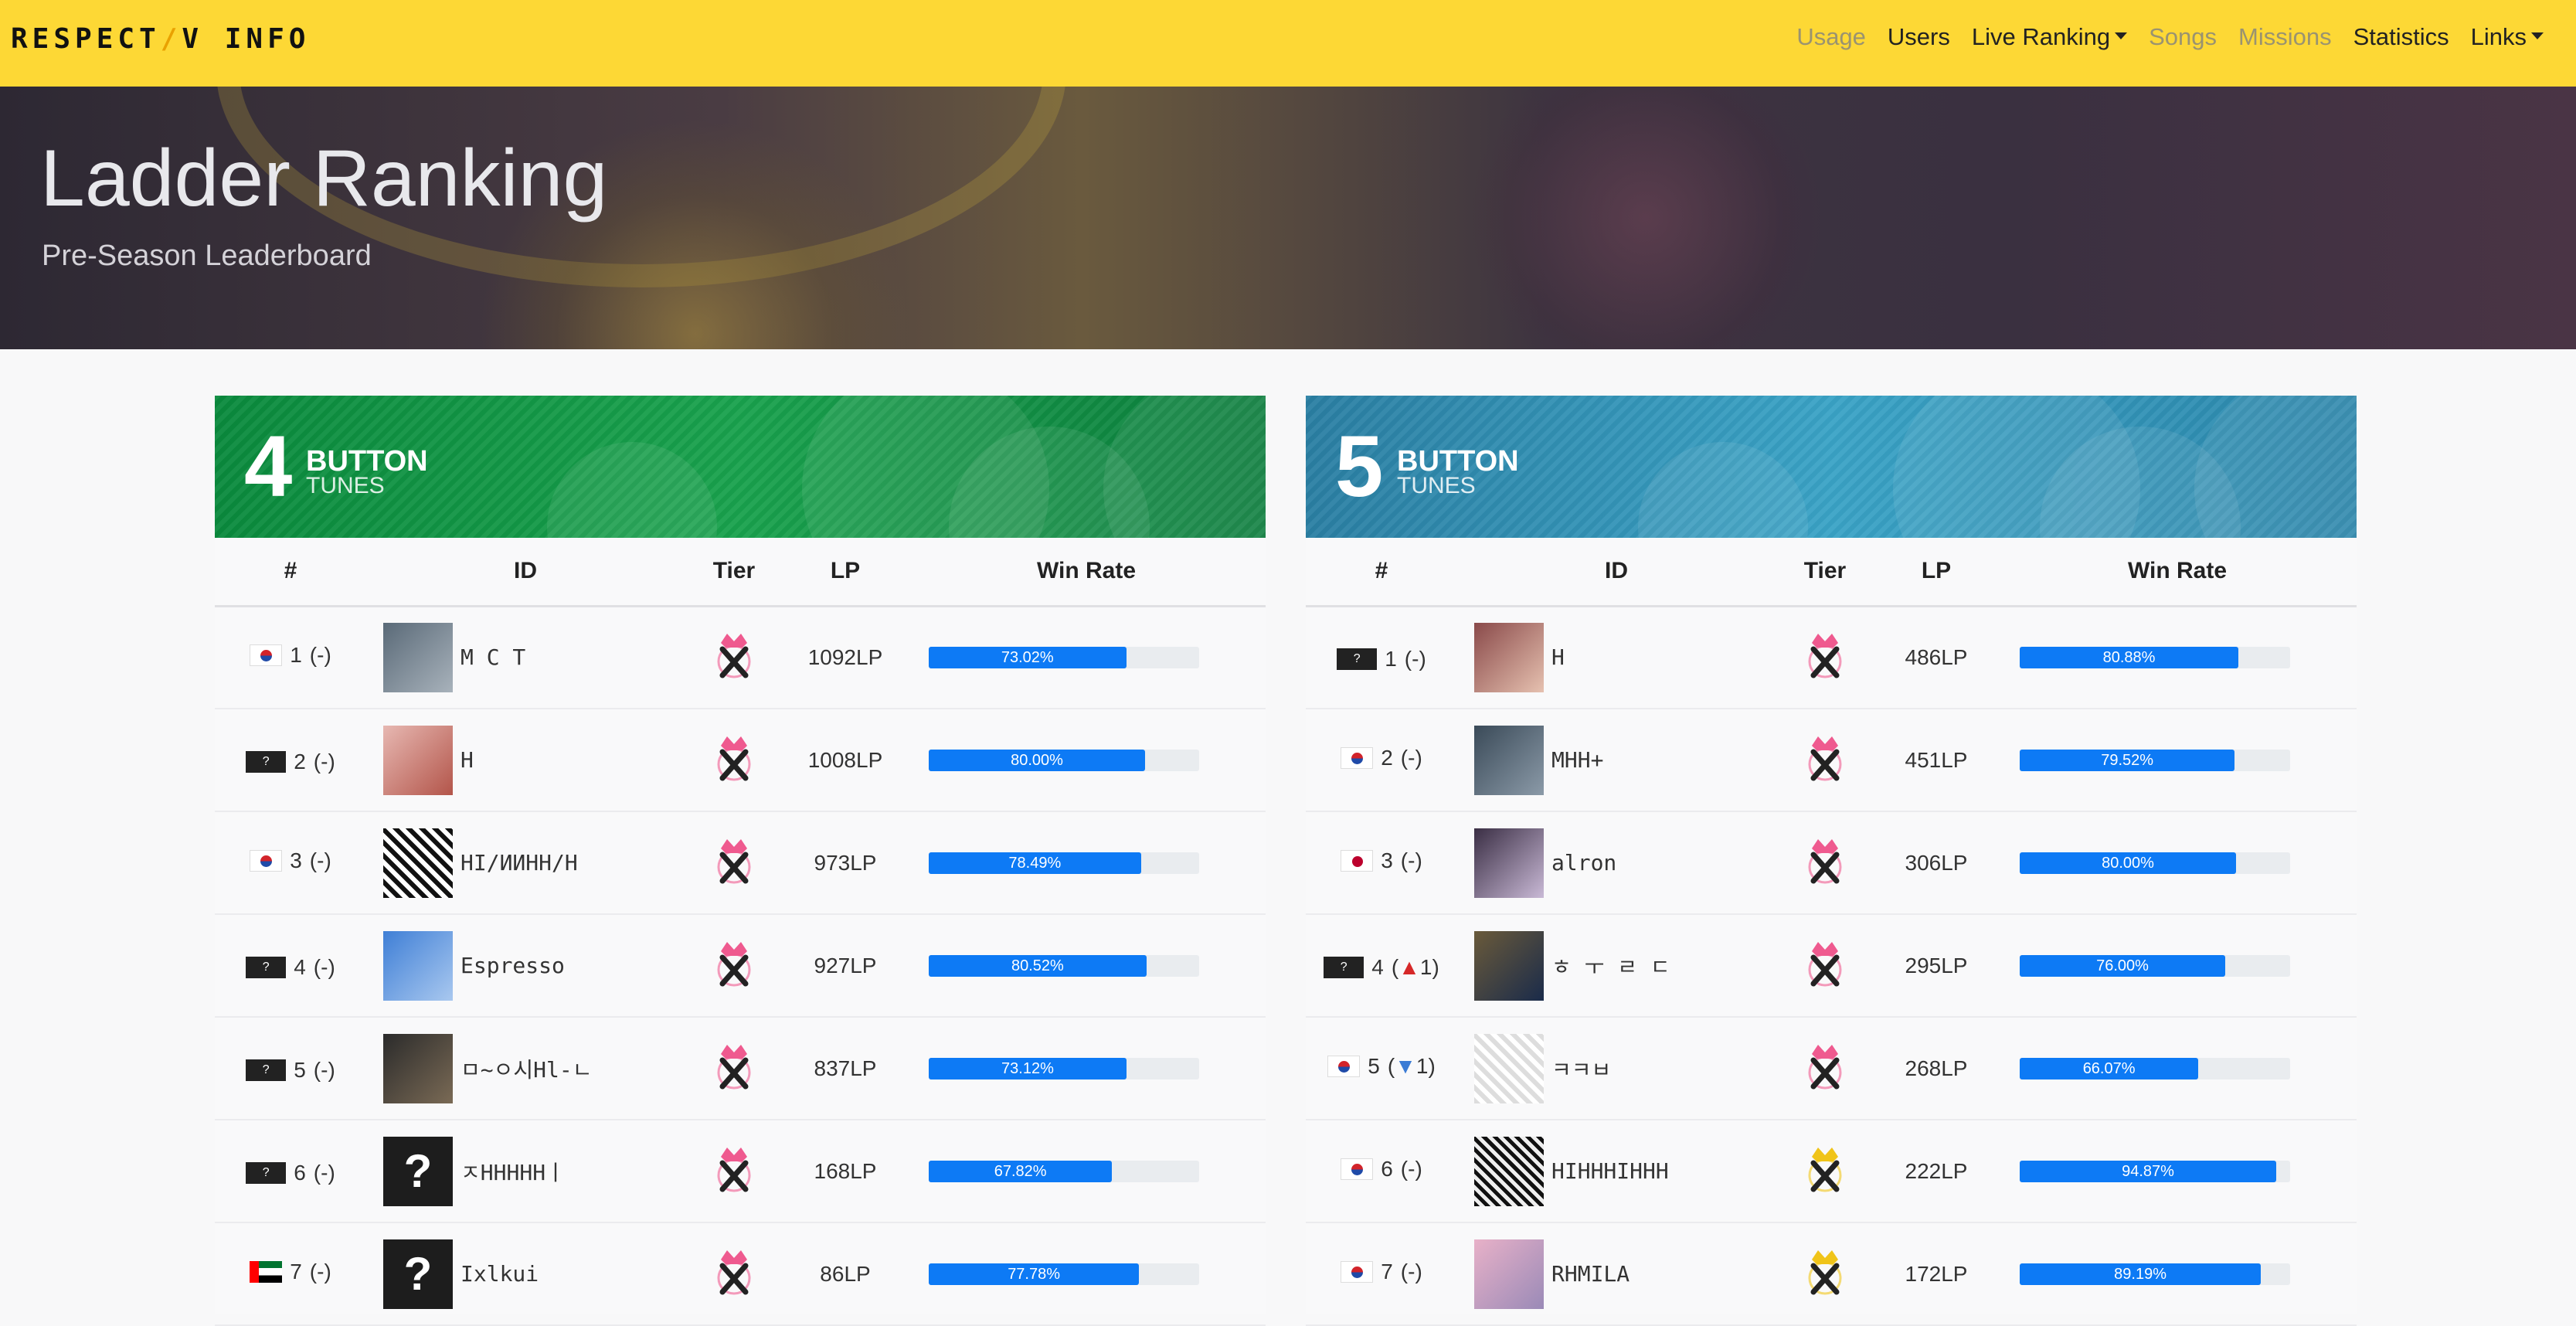 This screenshot has width=2576, height=1326. I want to click on player-link: ㅎ ㅜ ㄹ ㄷ, so click(1616, 965).